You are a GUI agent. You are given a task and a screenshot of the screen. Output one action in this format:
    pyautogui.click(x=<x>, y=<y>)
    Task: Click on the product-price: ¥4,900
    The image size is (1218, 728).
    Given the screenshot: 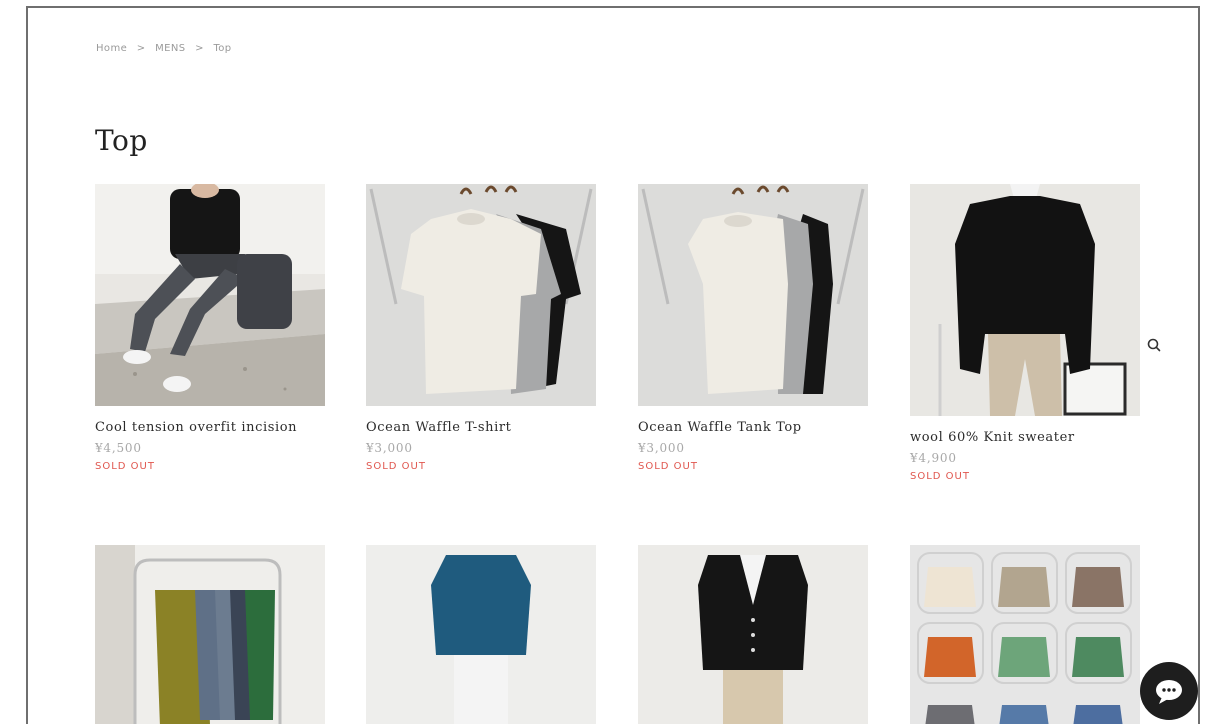 What is the action you would take?
    pyautogui.click(x=933, y=458)
    